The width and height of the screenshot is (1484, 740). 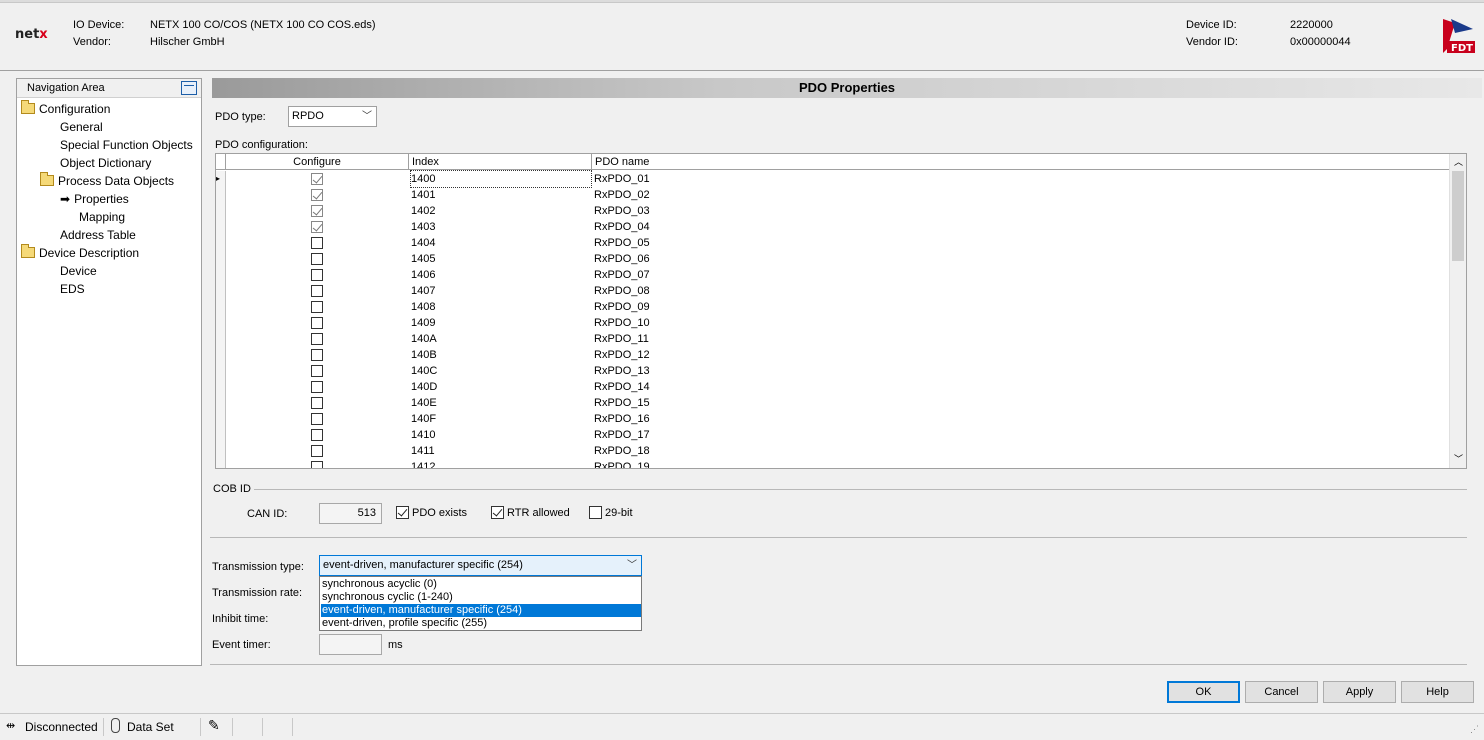 What do you see at coordinates (423, 291) in the screenshot?
I see `index-cell: 1407` at bounding box center [423, 291].